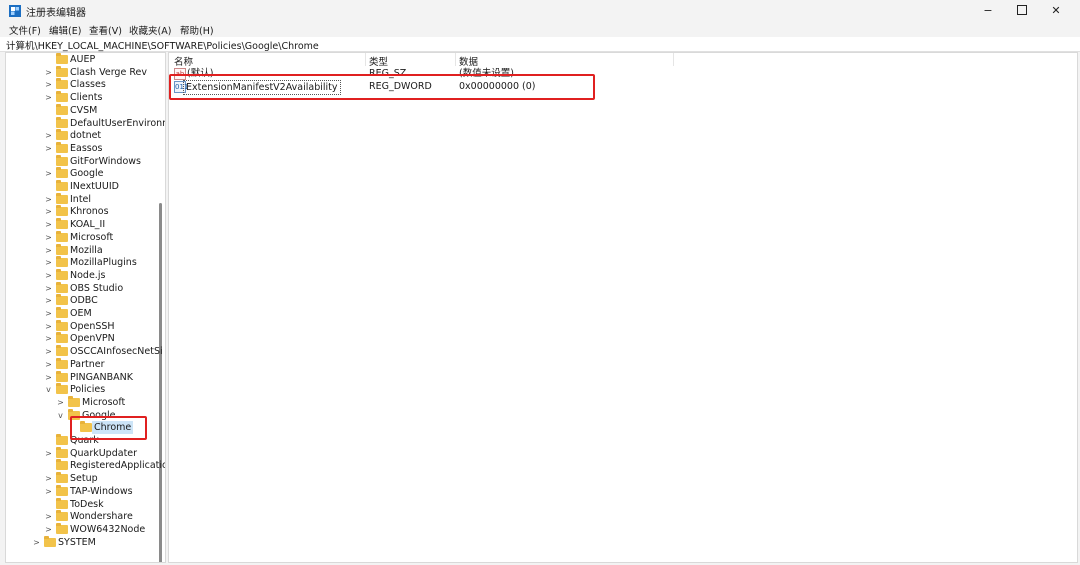 This screenshot has height=565, width=1080. I want to click on tree-item: > Partner, so click(85, 364).